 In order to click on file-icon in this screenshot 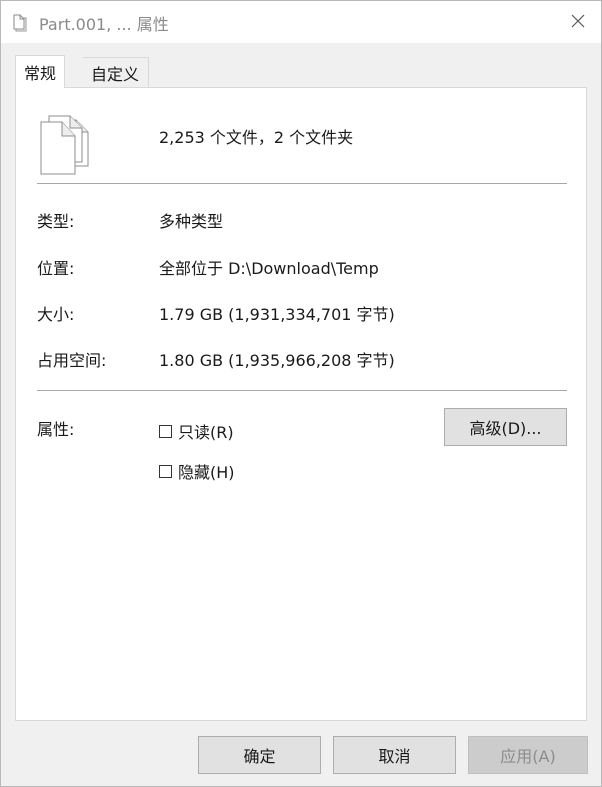, I will do `click(21, 22)`.